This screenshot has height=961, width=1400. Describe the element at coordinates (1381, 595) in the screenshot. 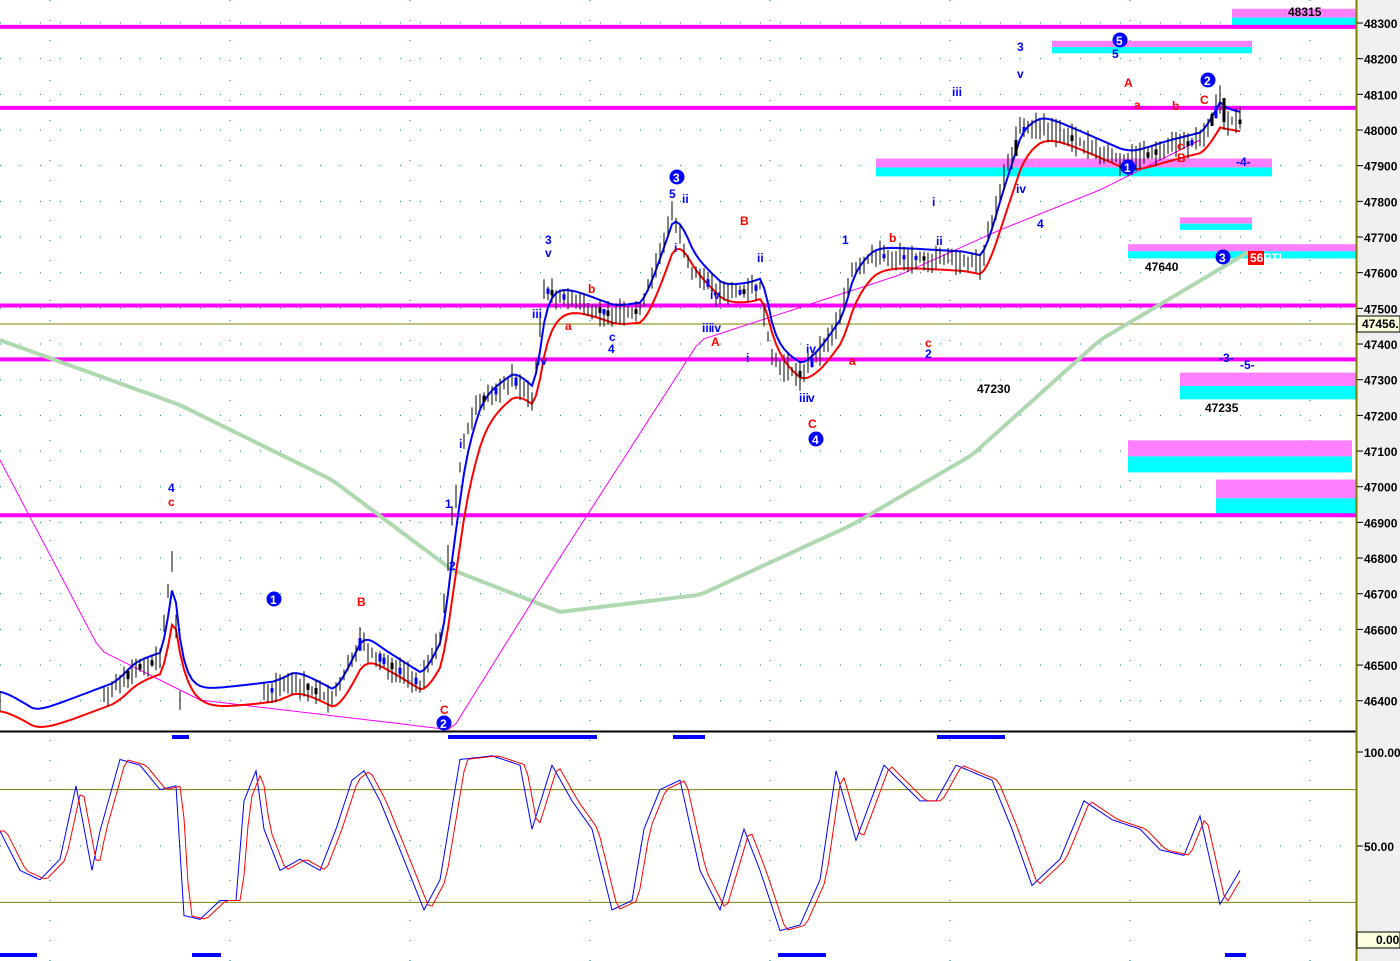

I see `price-tick-label: 46700` at that location.